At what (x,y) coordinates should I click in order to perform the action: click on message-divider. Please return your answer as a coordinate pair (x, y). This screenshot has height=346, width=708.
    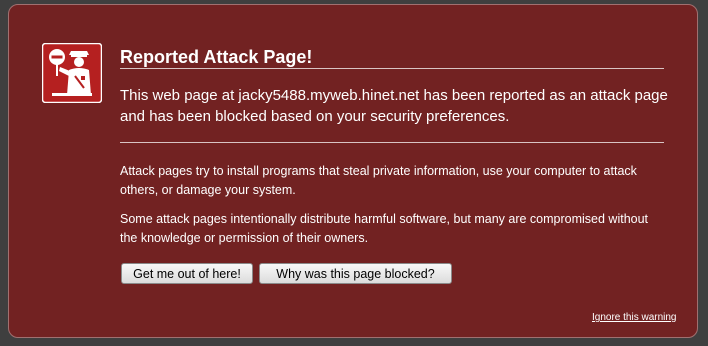
    Looking at the image, I should click on (392, 142).